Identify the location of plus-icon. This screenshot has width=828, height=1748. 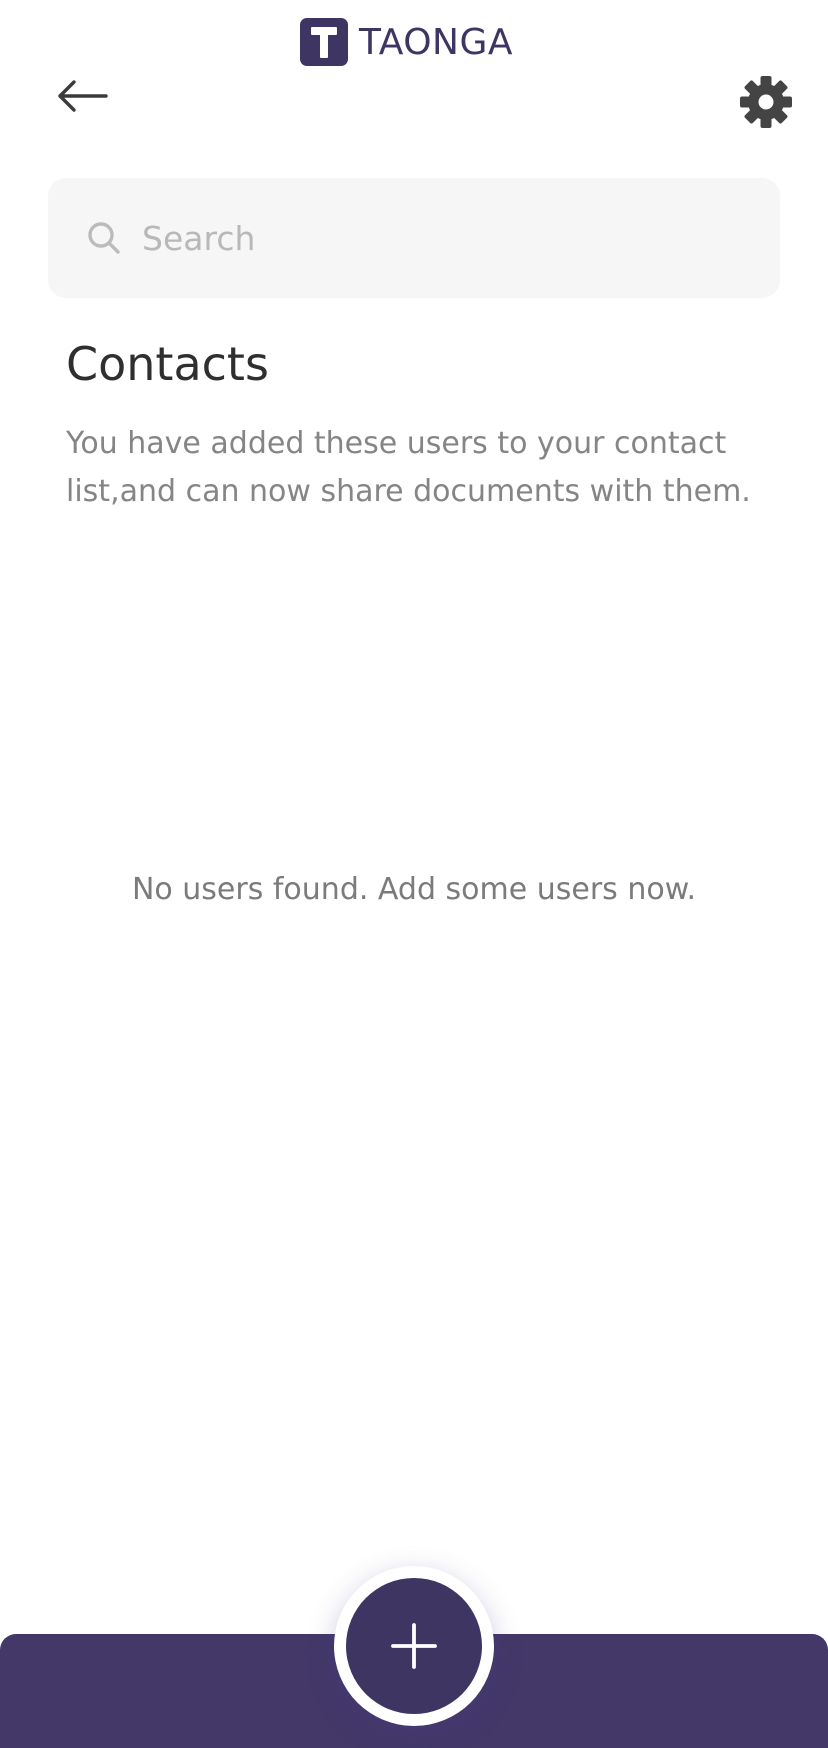
(414, 1646).